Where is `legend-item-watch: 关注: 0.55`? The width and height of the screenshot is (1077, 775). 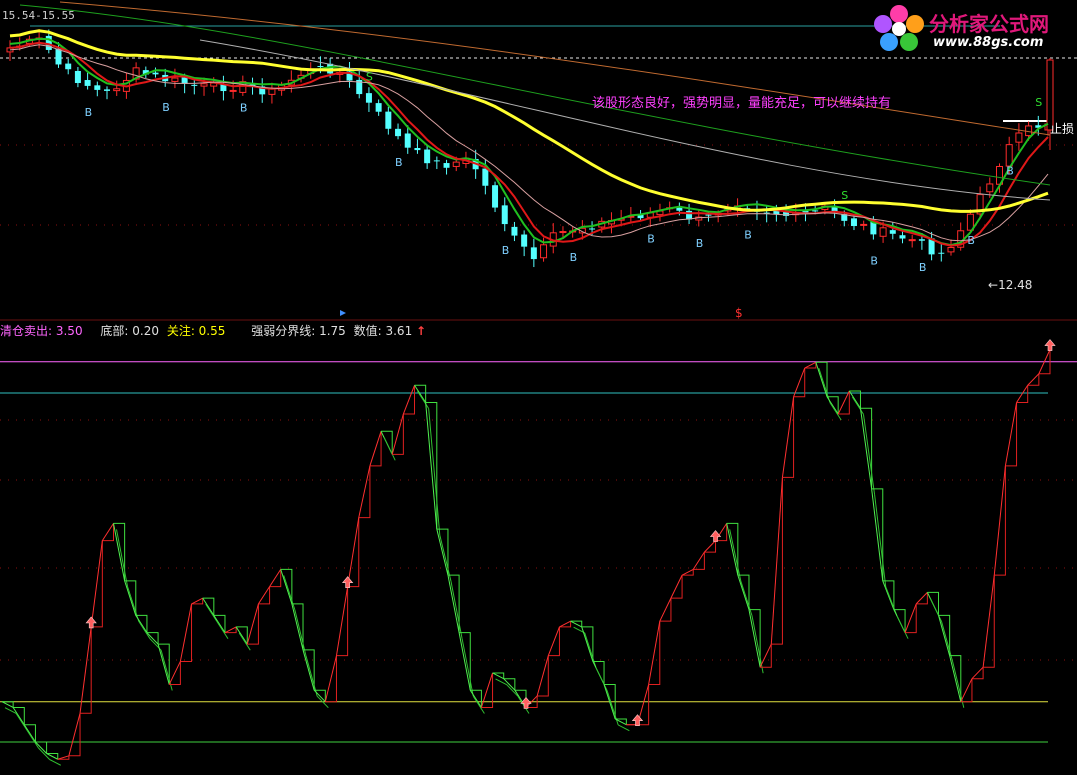 legend-item-watch: 关注: 0.55 is located at coordinates (196, 331).